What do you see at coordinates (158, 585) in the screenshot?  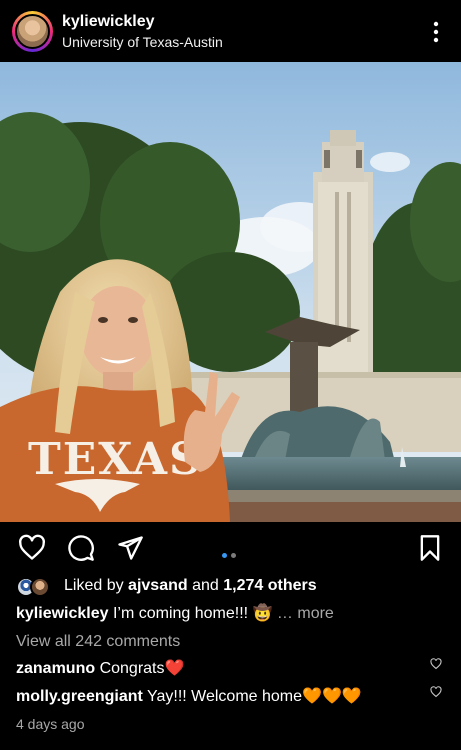 I see `liker-username: ajvsand` at bounding box center [158, 585].